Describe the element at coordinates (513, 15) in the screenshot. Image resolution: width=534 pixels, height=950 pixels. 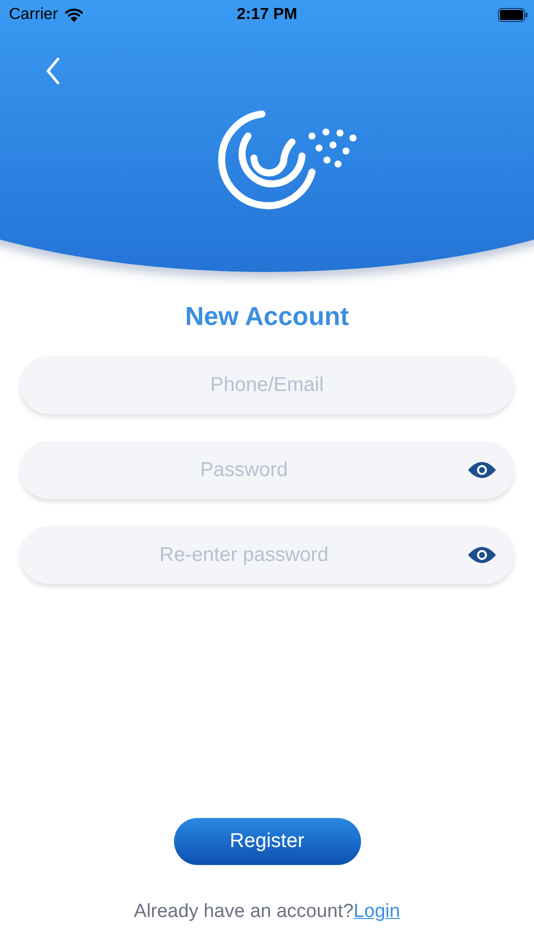
I see `battery-icon` at that location.